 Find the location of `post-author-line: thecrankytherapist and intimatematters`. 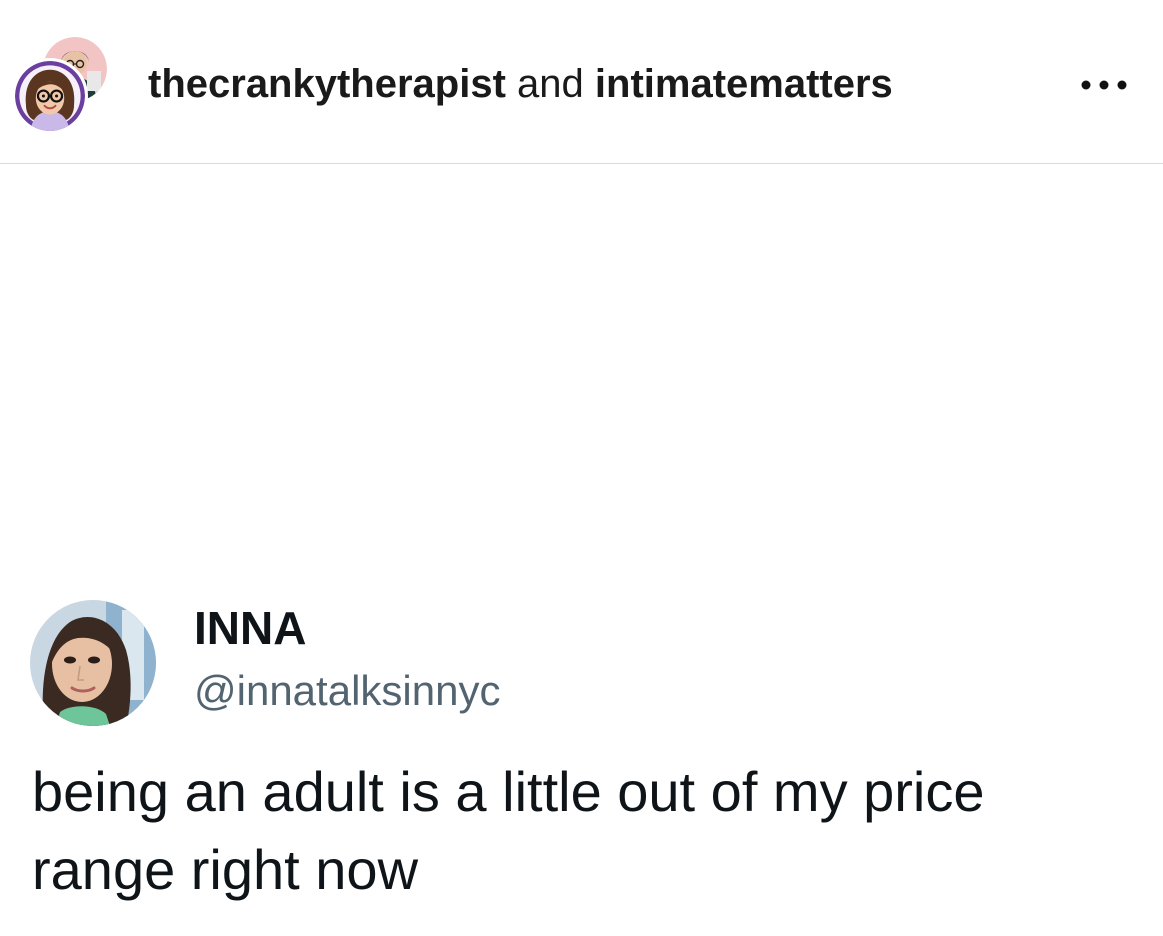

post-author-line: thecrankytherapist and intimatematters is located at coordinates (520, 84).